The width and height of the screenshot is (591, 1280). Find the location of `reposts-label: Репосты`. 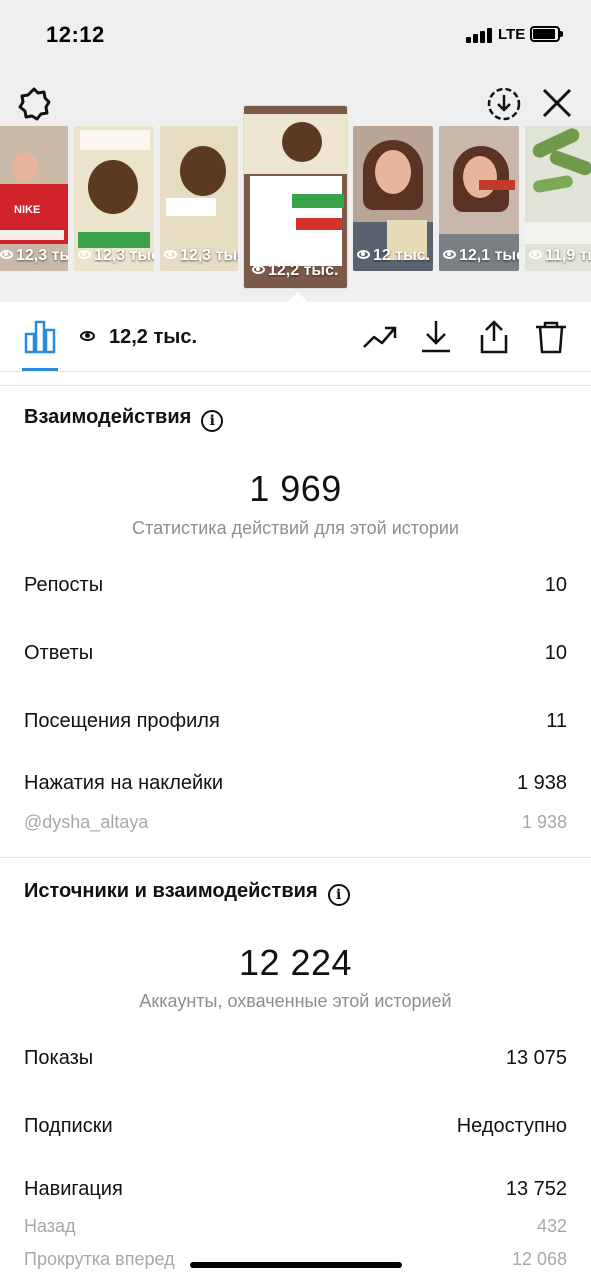

reposts-label: Репосты is located at coordinates (64, 585).